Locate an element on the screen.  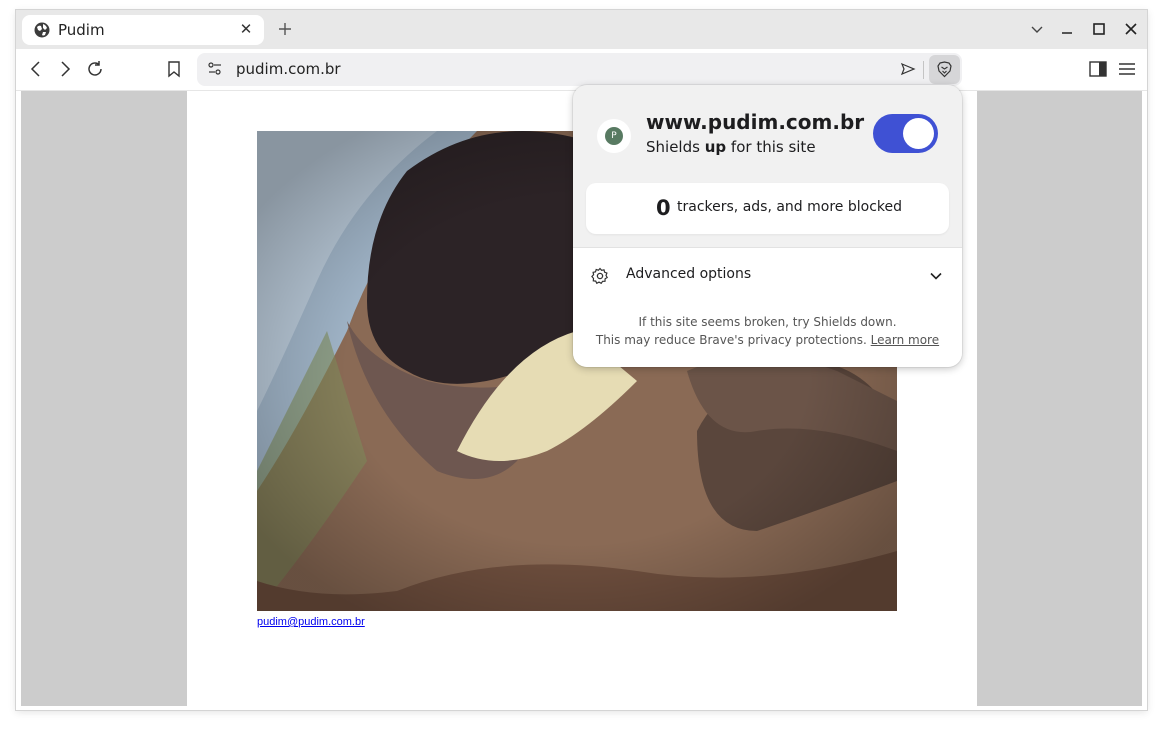
shields-toggle is located at coordinates (905, 133).